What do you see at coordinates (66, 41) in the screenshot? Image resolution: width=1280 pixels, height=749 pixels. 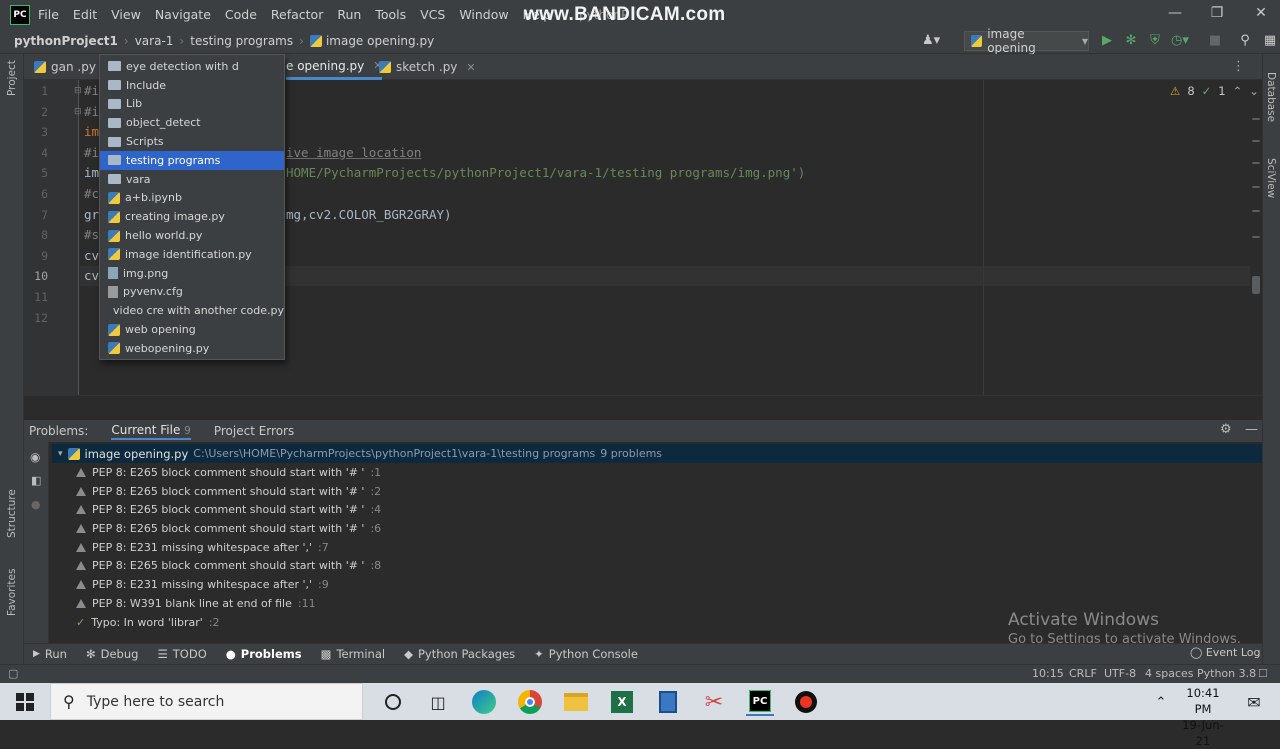 I see `breadcrumb-project: pythonProject1` at bounding box center [66, 41].